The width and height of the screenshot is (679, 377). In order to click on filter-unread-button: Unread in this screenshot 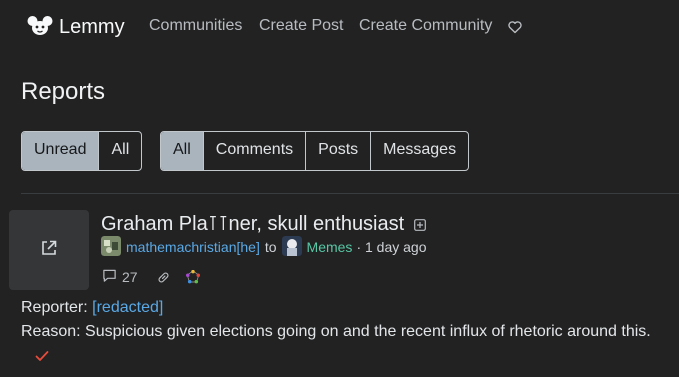, I will do `click(60, 151)`.